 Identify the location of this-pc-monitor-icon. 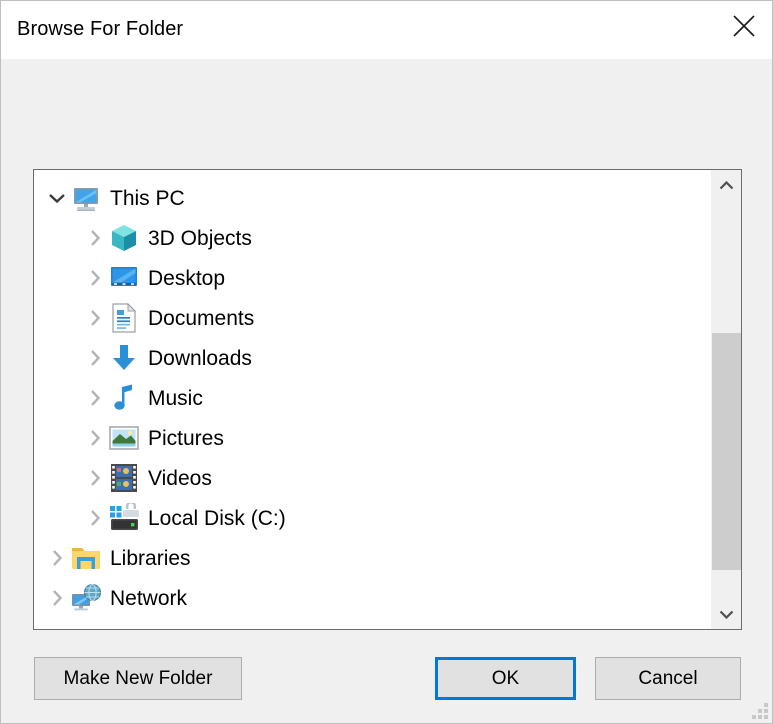
(86, 198).